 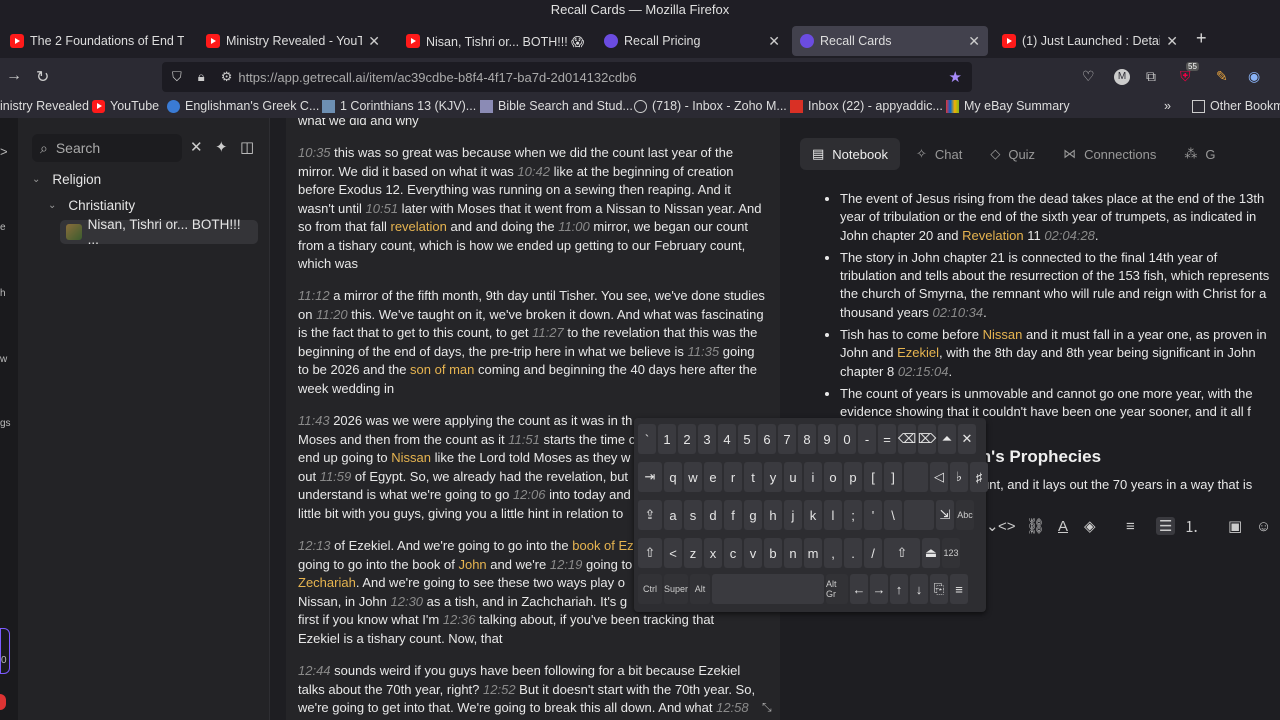 I want to click on keyboard-key: ⏏, so click(x=931, y=553).